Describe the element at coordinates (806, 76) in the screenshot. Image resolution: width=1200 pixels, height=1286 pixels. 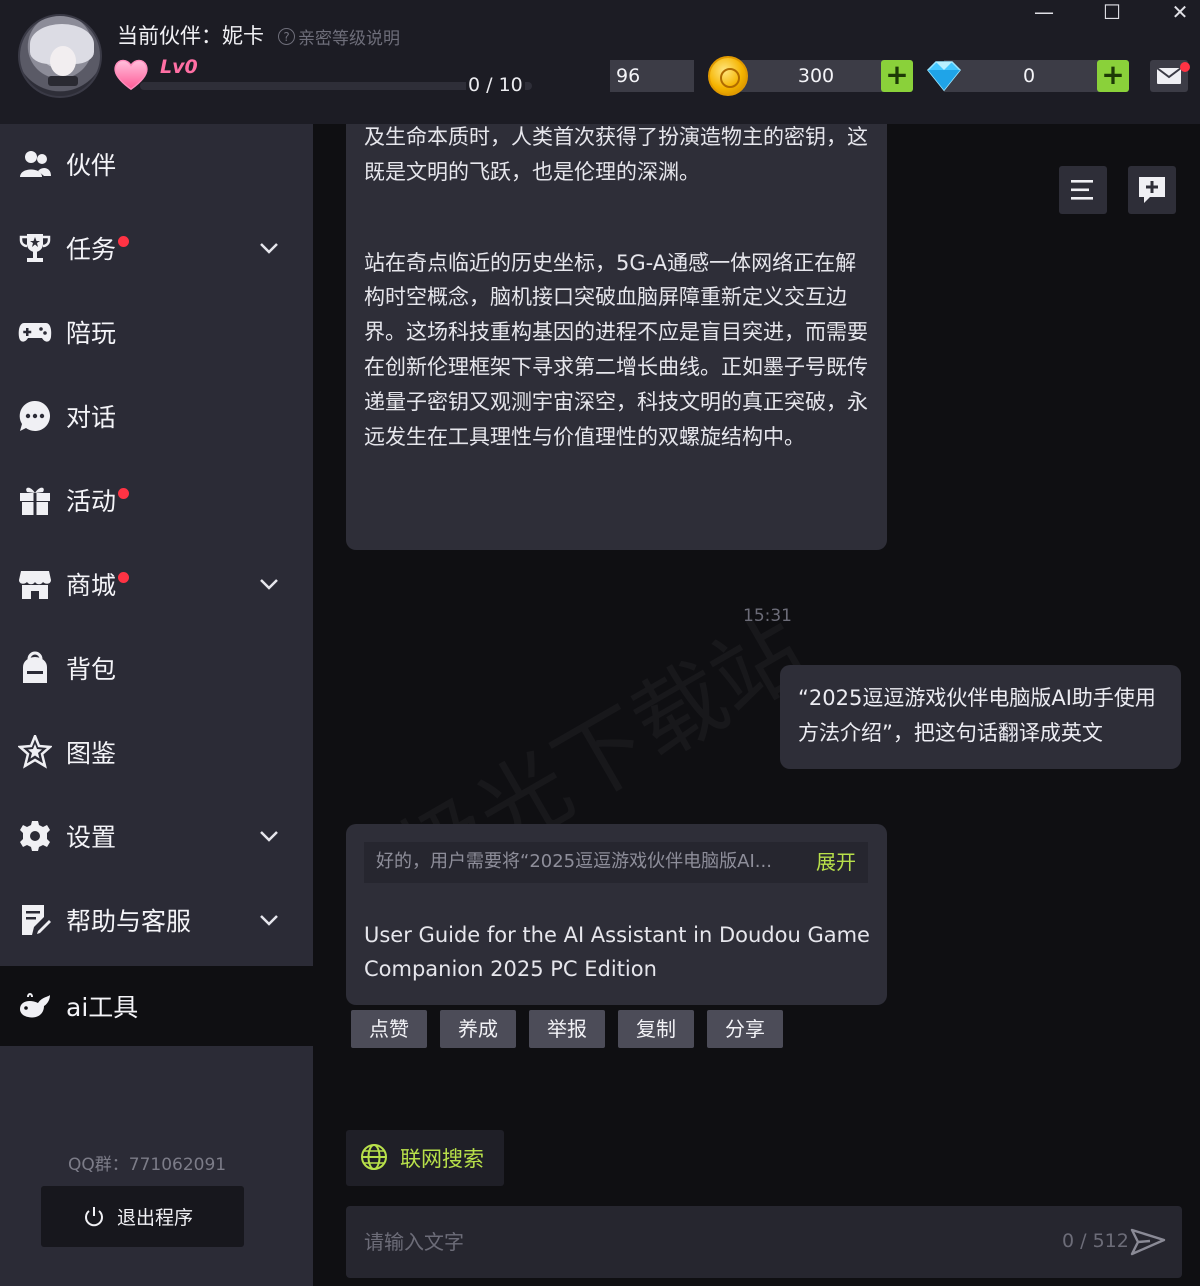
I see `coin-value: 300` at that location.